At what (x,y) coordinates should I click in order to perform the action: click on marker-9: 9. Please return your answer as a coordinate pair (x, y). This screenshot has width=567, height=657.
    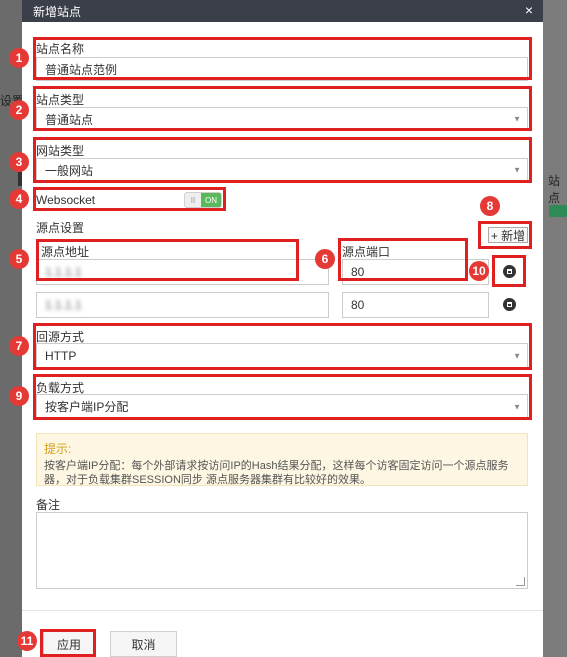
    Looking at the image, I should click on (19, 396).